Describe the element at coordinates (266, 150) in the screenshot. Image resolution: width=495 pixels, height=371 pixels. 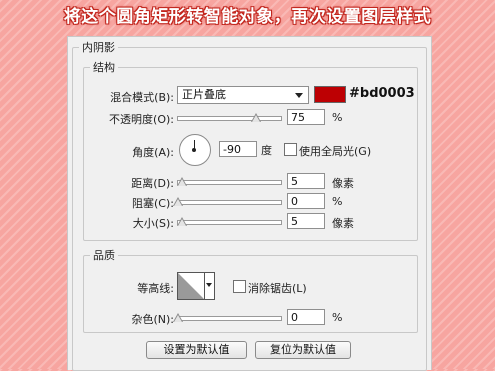
I see `angle-unit: 度` at that location.